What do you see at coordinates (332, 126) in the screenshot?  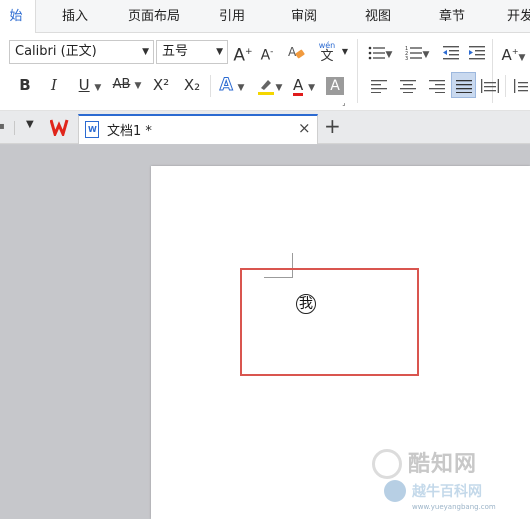 I see `new-tab-button: +` at bounding box center [332, 126].